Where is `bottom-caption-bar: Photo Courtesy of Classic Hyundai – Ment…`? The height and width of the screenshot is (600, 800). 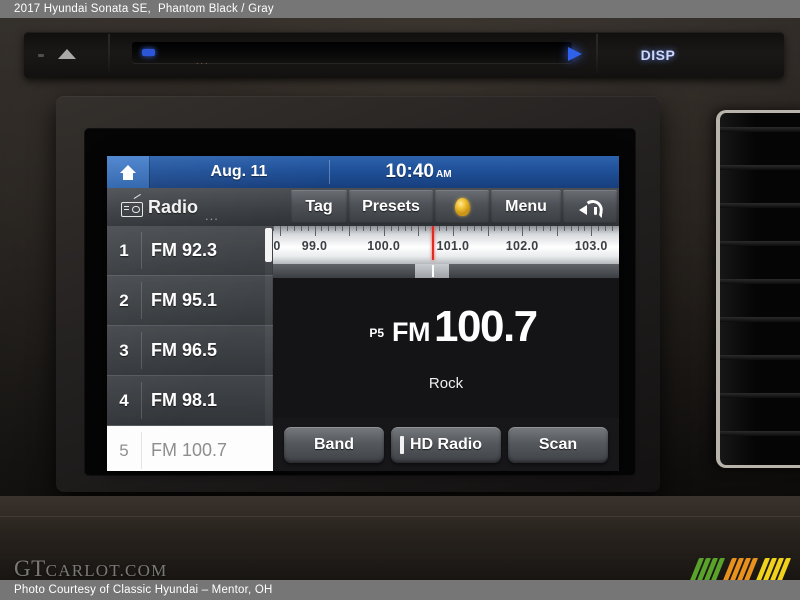
bottom-caption-bar: Photo Courtesy of Classic Hyundai – Ment… is located at coordinates (400, 590).